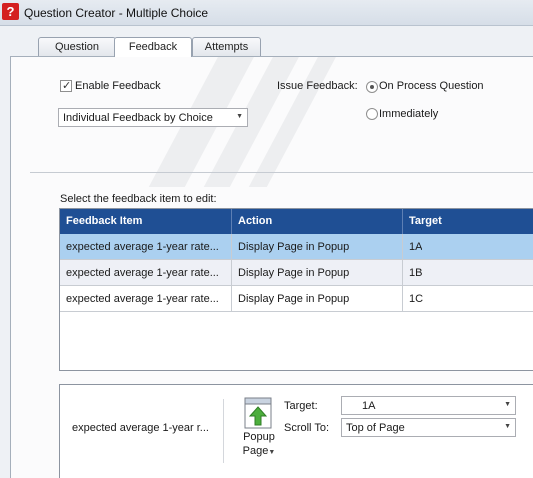 This screenshot has height=478, width=533. I want to click on target-value: 1A, so click(369, 406).